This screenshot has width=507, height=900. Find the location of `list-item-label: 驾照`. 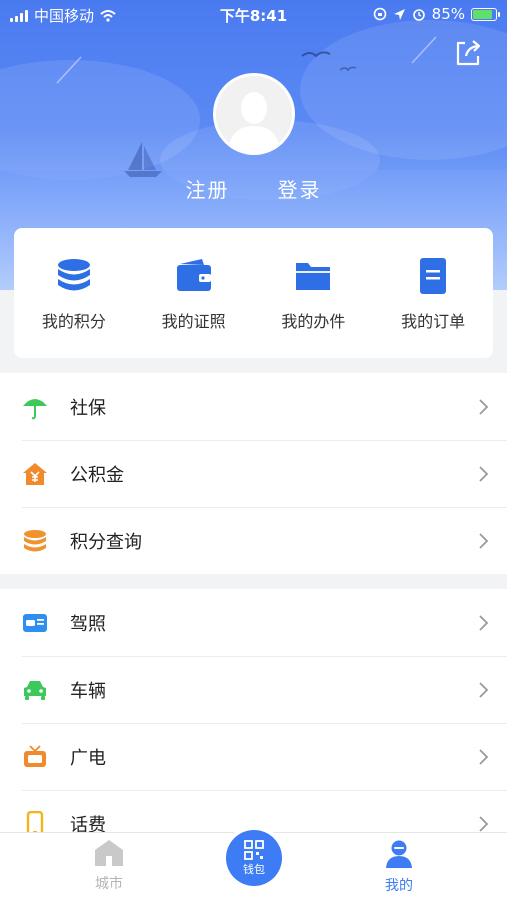

list-item-label: 驾照 is located at coordinates (88, 624).